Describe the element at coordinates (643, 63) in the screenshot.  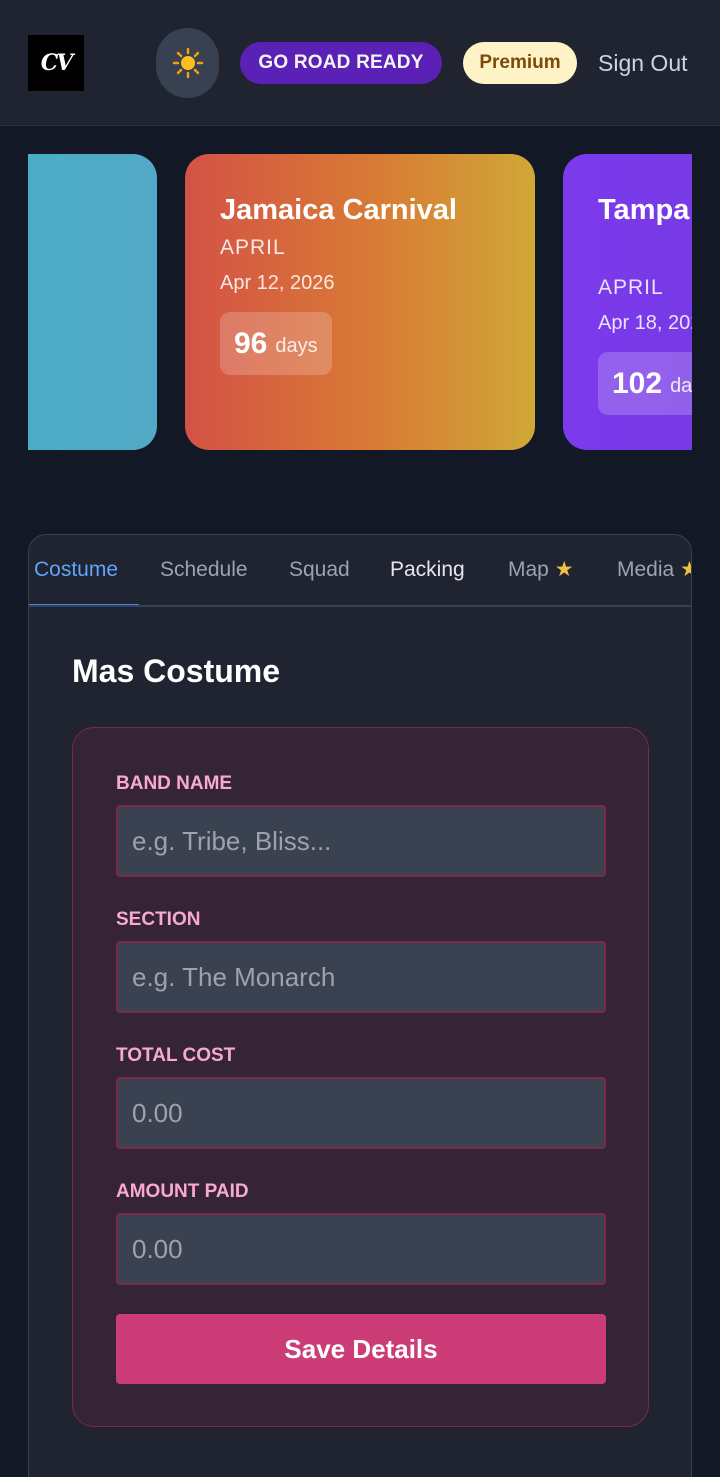
I see `sign-out-link: Sign Out` at that location.